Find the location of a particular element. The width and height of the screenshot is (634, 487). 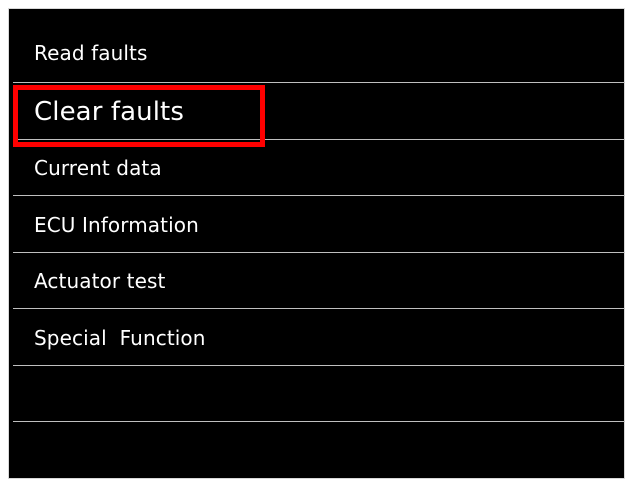

menu-item-label: Clear faults is located at coordinates (109, 111).